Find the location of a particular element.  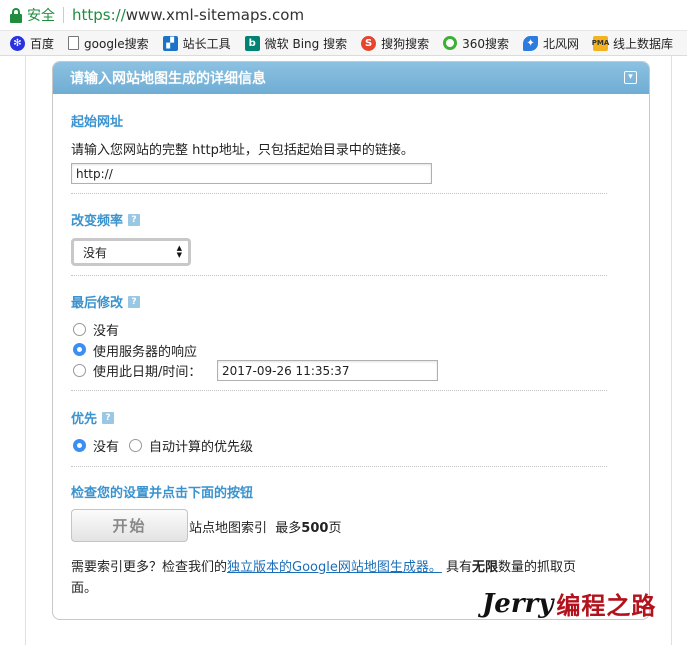

standalone-generator-link: 独立版本的Google网站地图生成器。 is located at coordinates (334, 567).